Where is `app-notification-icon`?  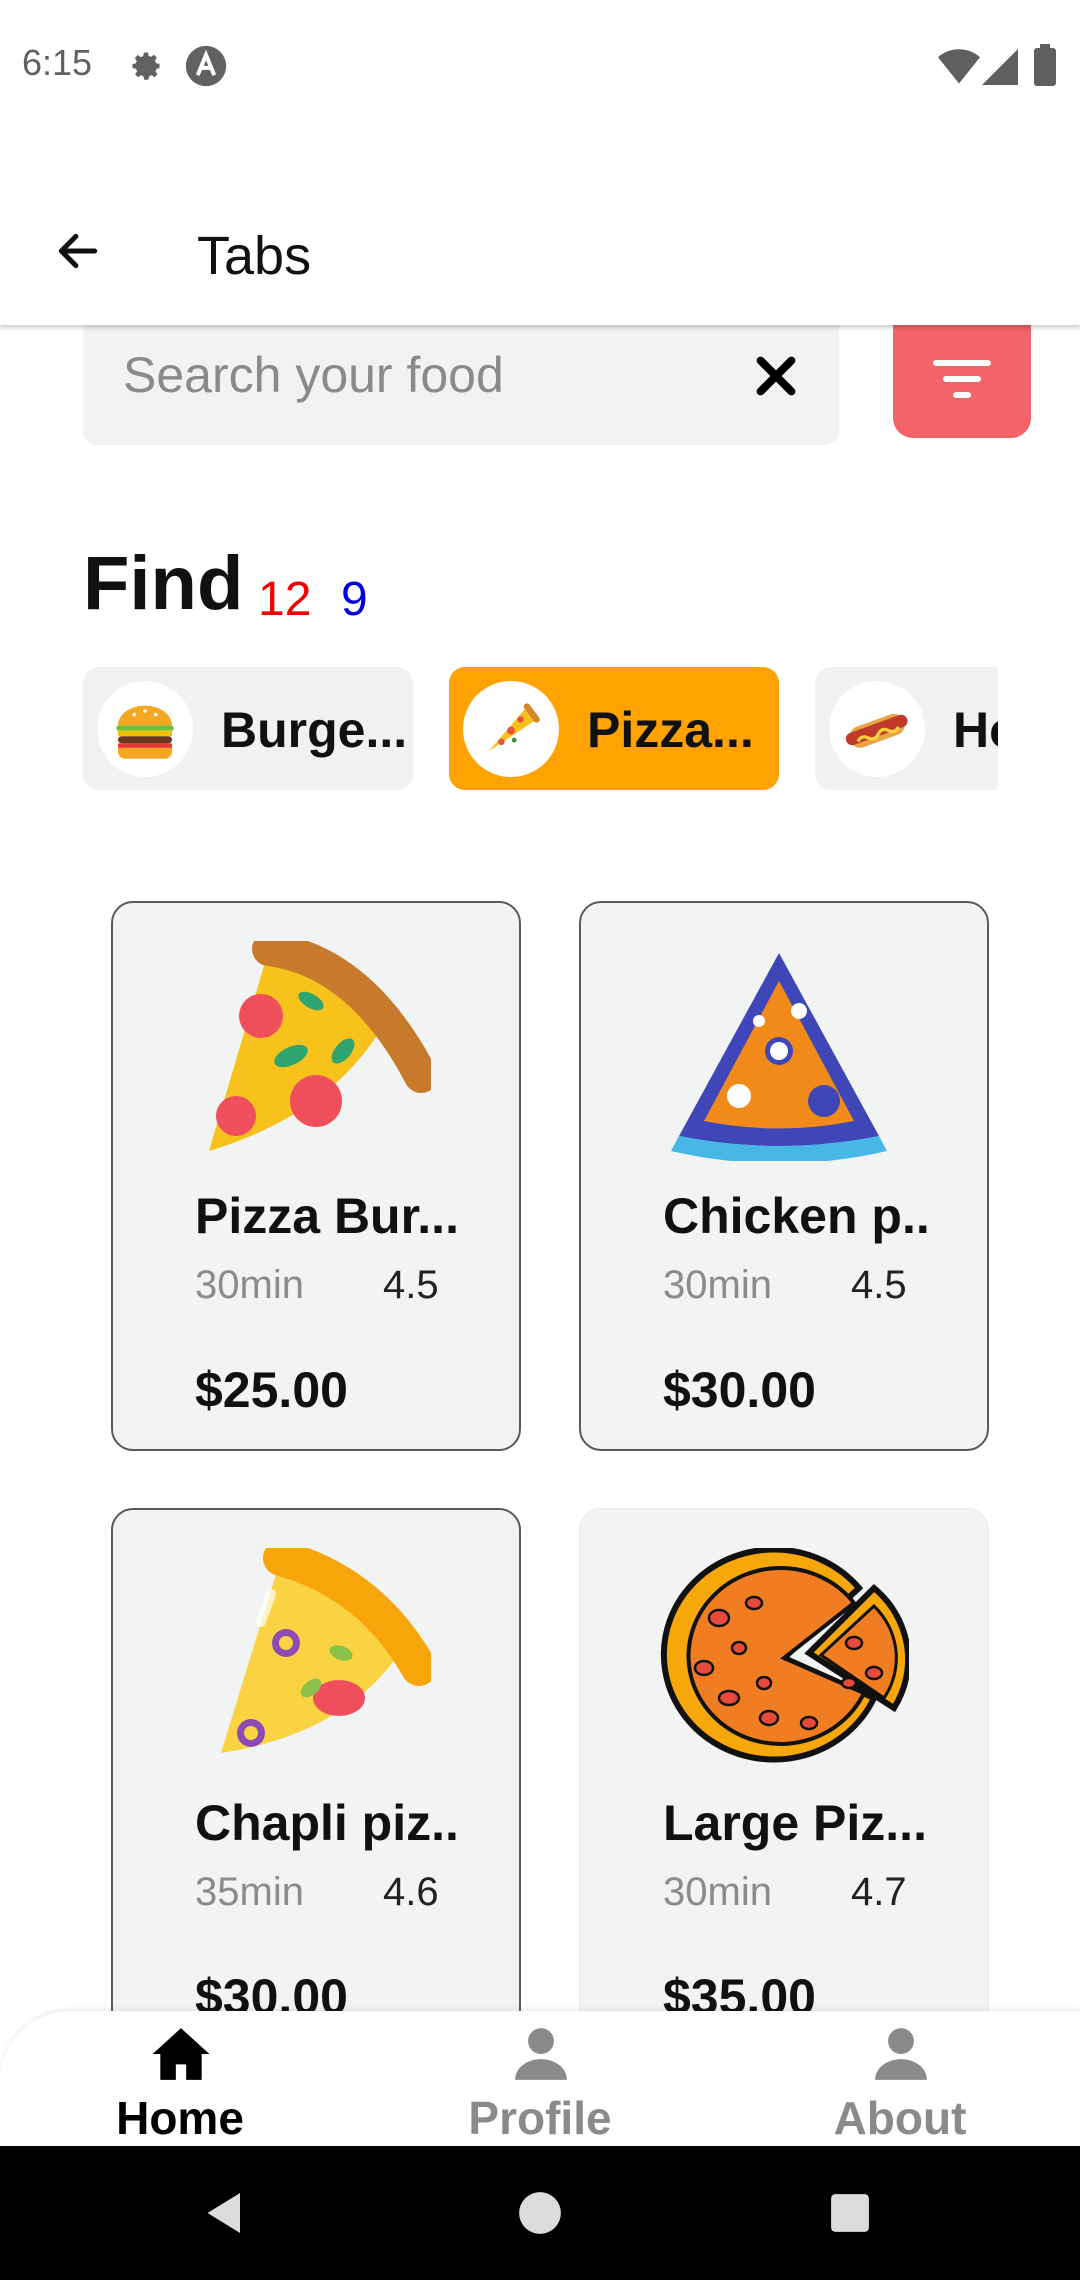 app-notification-icon is located at coordinates (206, 66).